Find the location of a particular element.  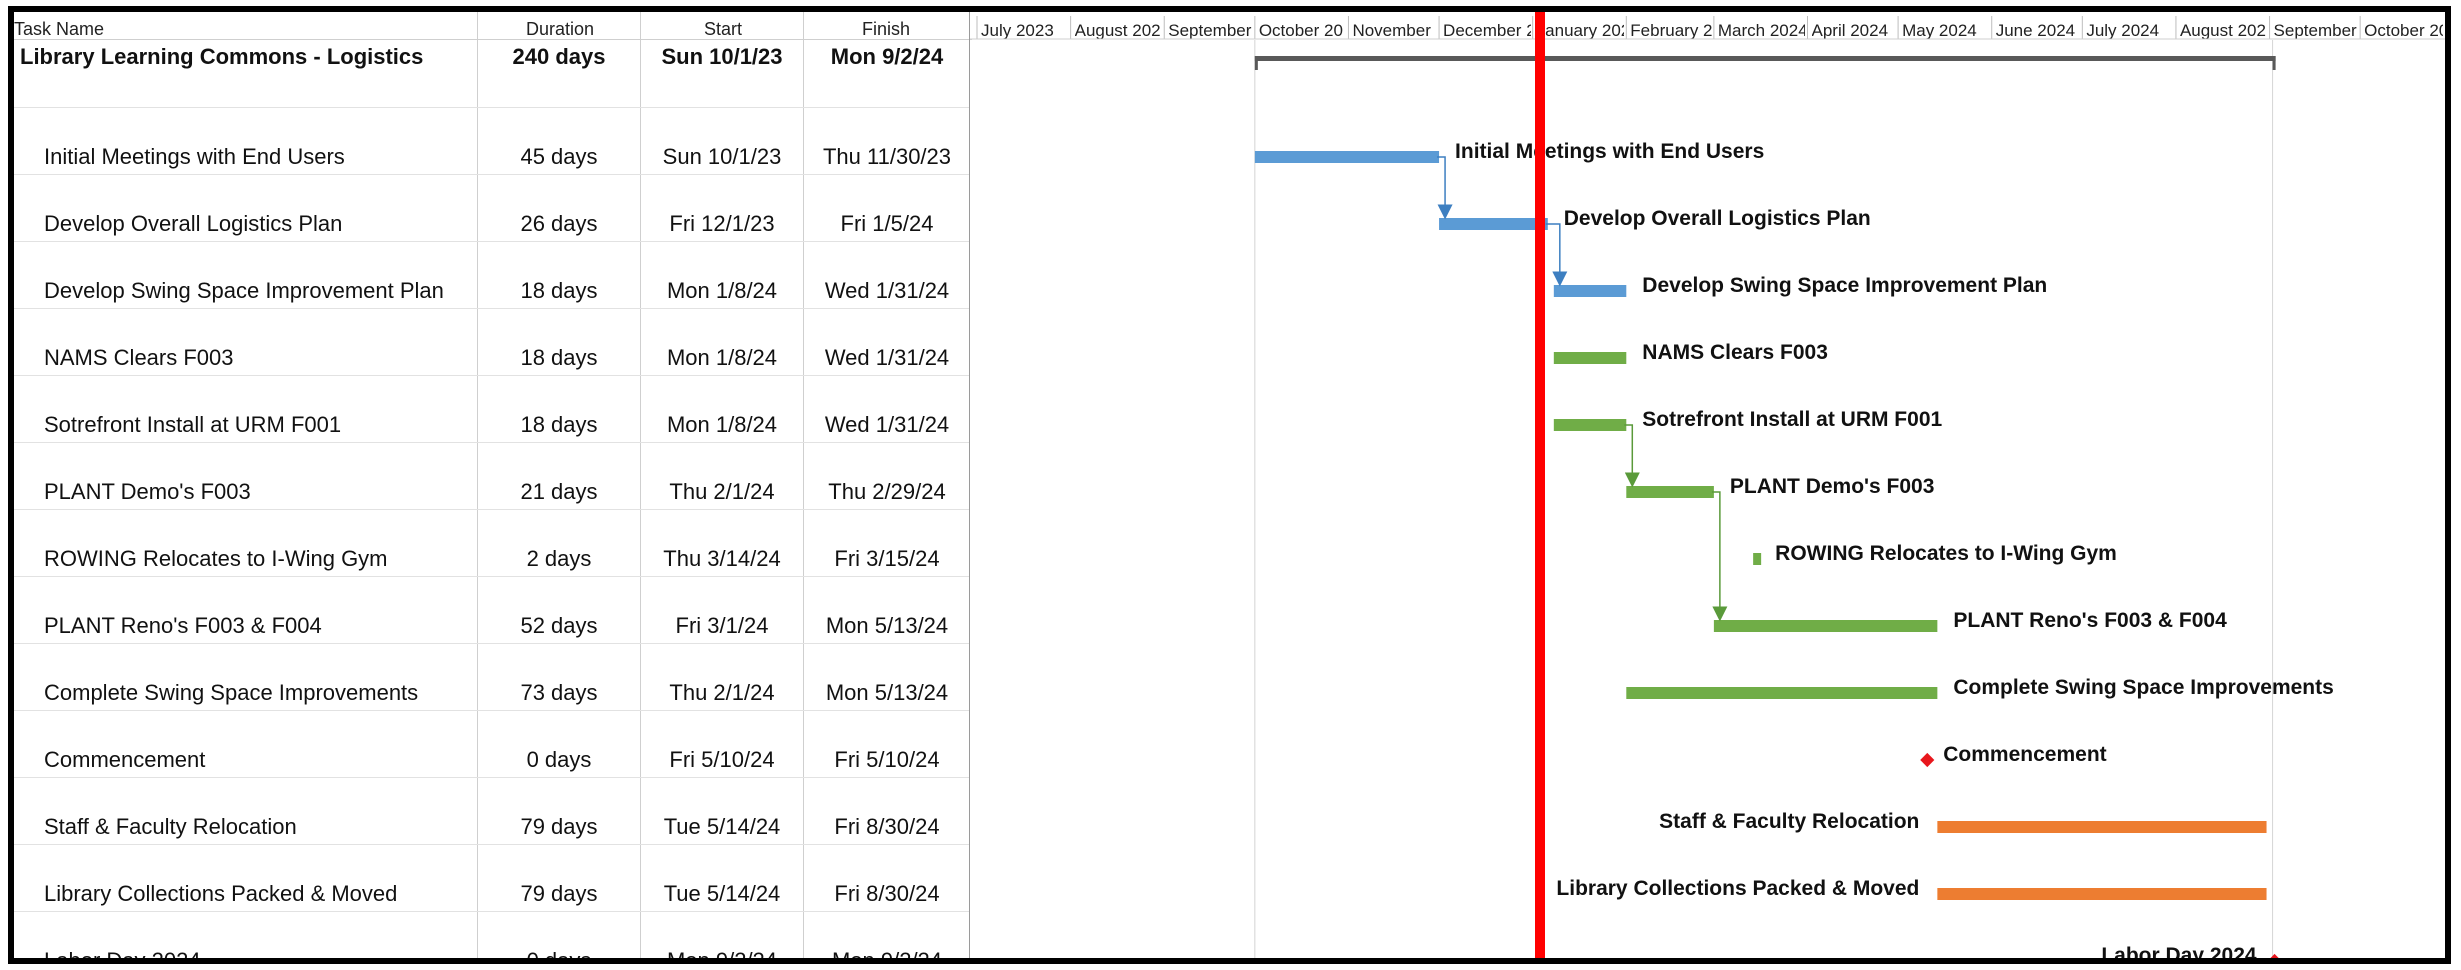

task-bar-label: NAMS Clears F003 is located at coordinates (1735, 352).